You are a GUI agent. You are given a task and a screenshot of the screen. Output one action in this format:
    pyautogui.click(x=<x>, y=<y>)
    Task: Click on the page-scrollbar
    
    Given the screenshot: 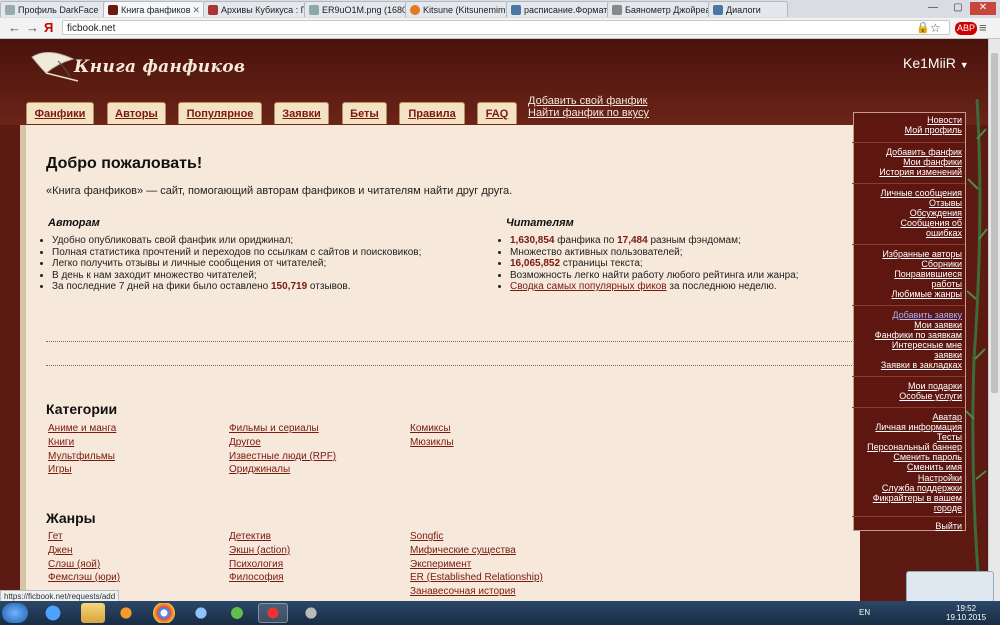 What is the action you would take?
    pyautogui.click(x=994, y=320)
    